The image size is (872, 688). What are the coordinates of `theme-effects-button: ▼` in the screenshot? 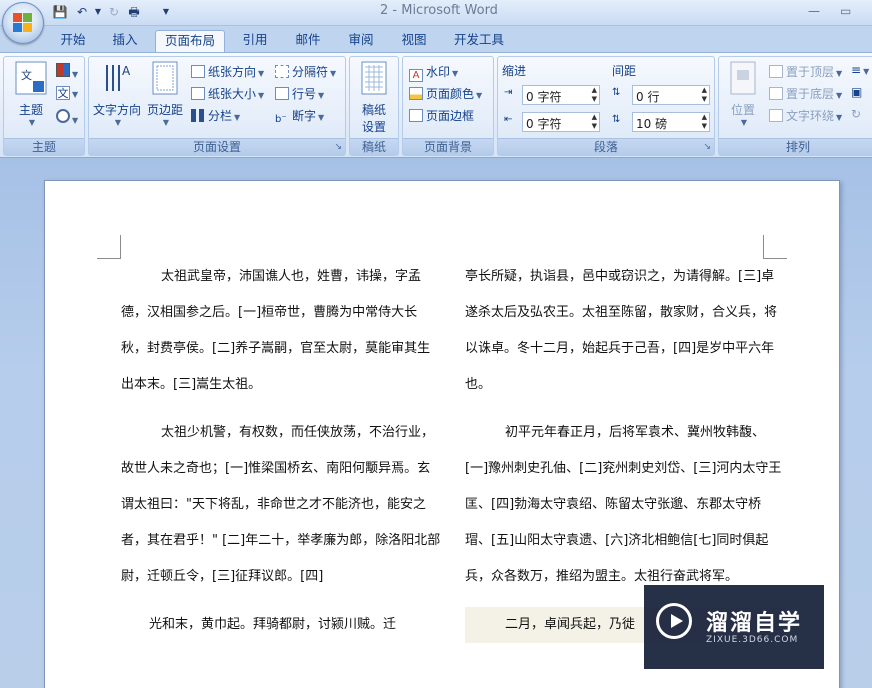 It's located at (67, 117).